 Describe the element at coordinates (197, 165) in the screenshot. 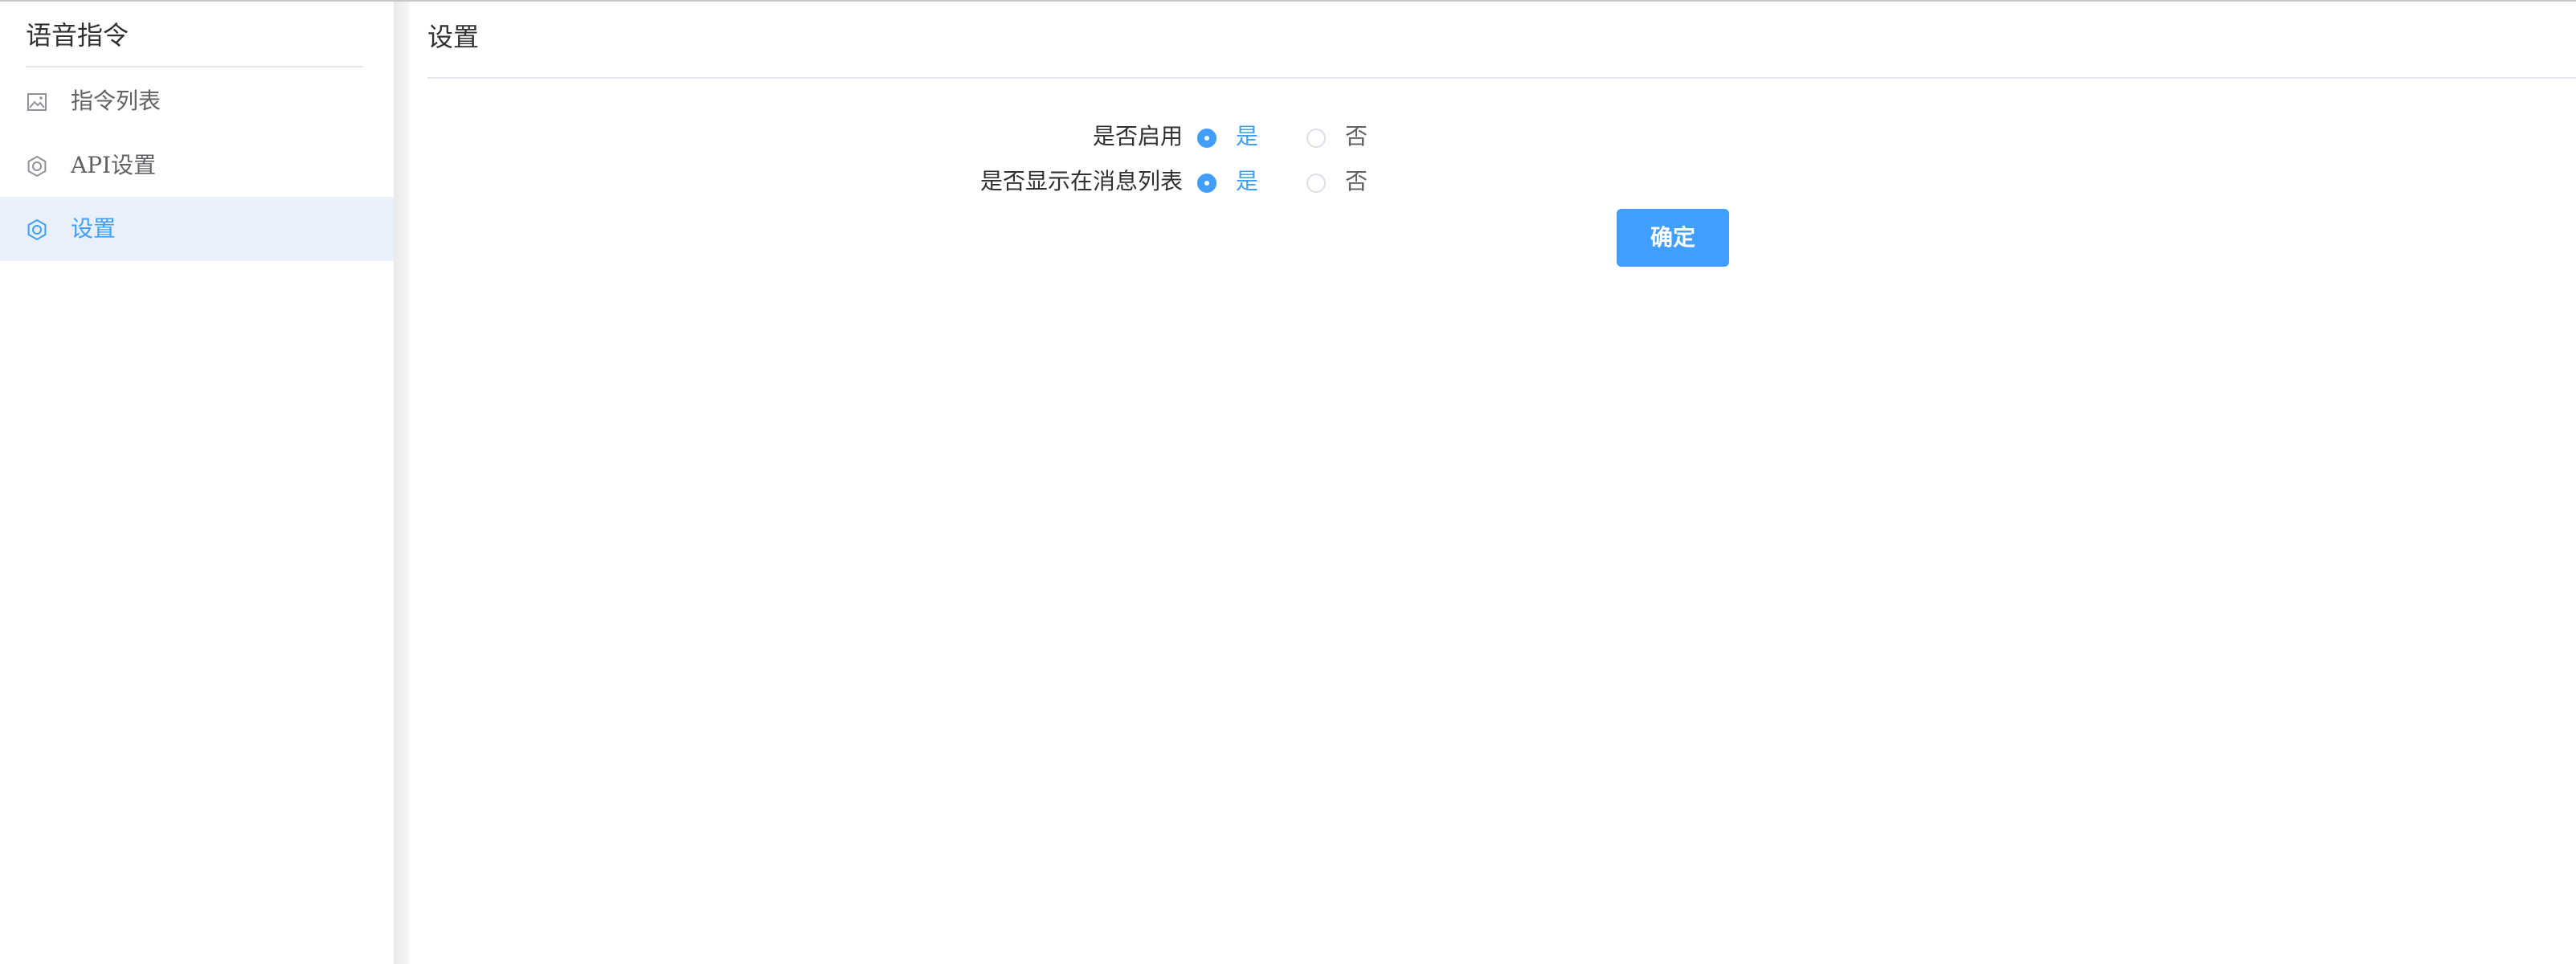

I see `sidebar-item-api-settings: API设置` at that location.